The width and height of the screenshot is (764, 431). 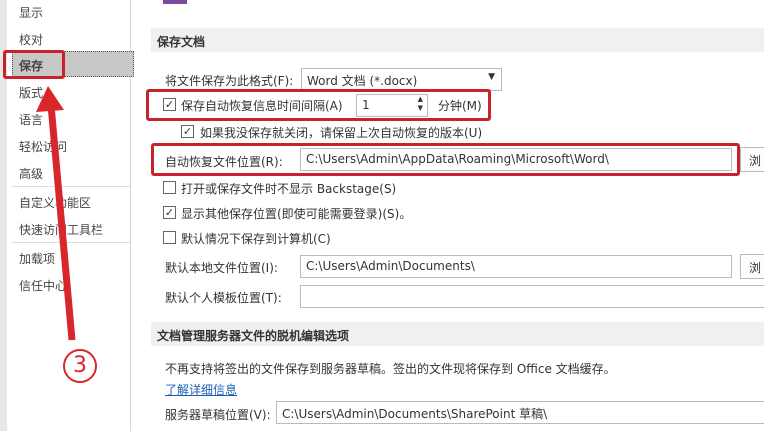 I want to click on red-arrow-annotation, so click(x=66, y=234).